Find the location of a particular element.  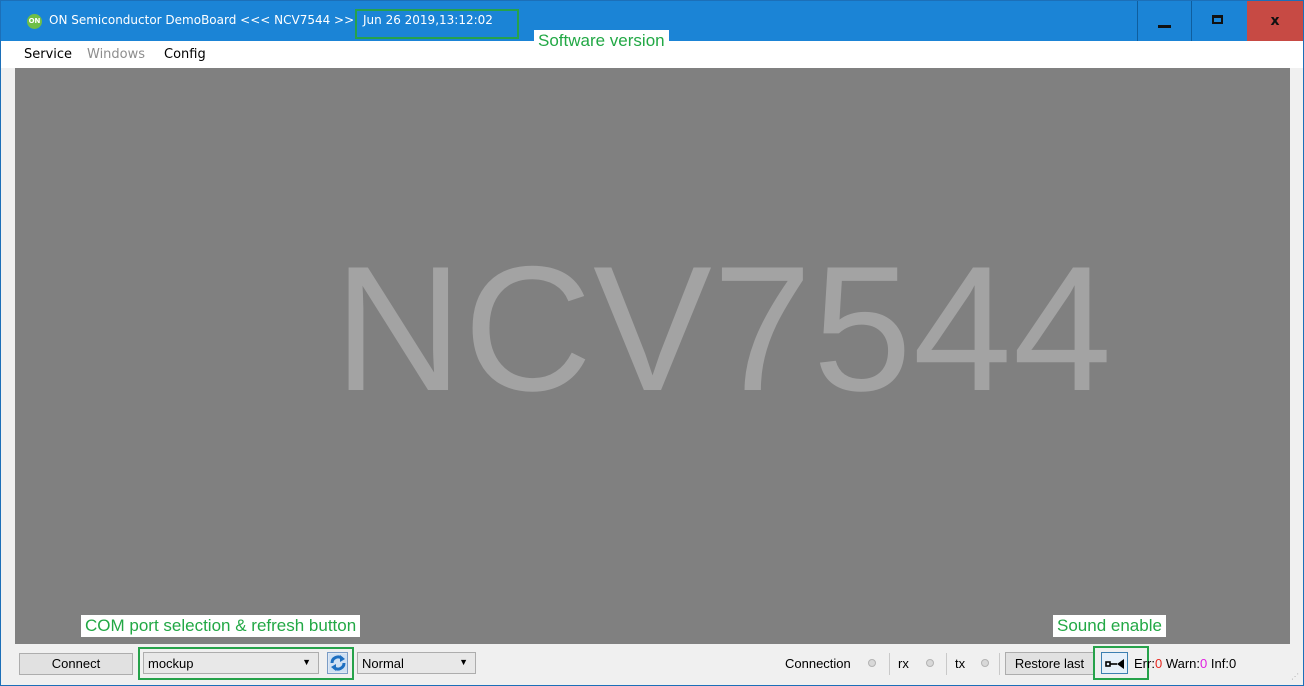

mode-select: Normal ▼ is located at coordinates (416, 663).